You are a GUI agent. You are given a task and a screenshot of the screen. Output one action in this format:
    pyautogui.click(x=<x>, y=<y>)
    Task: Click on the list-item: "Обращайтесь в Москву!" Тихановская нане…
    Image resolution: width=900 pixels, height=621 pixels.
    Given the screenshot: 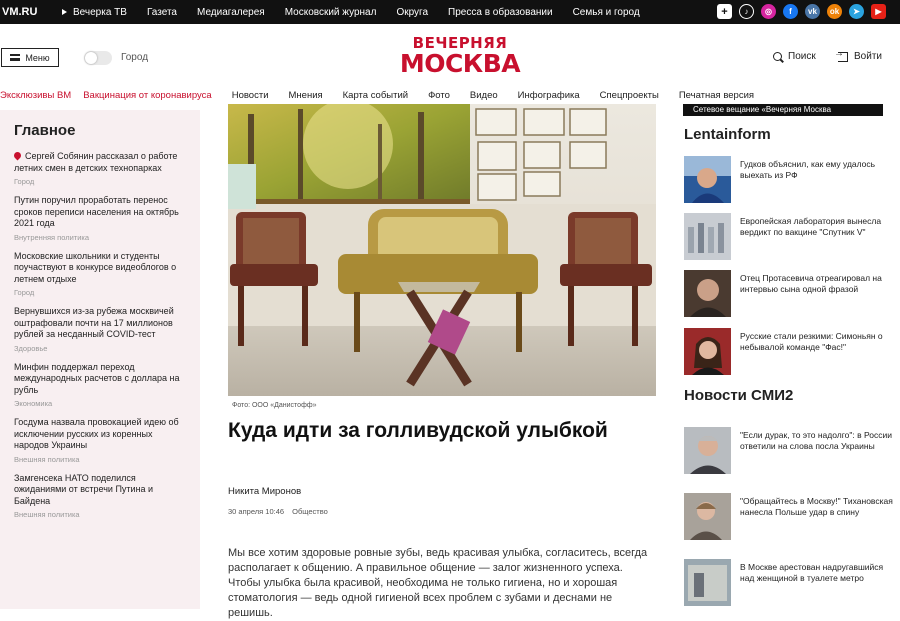 What is the action you would take?
    pyautogui.click(x=789, y=516)
    